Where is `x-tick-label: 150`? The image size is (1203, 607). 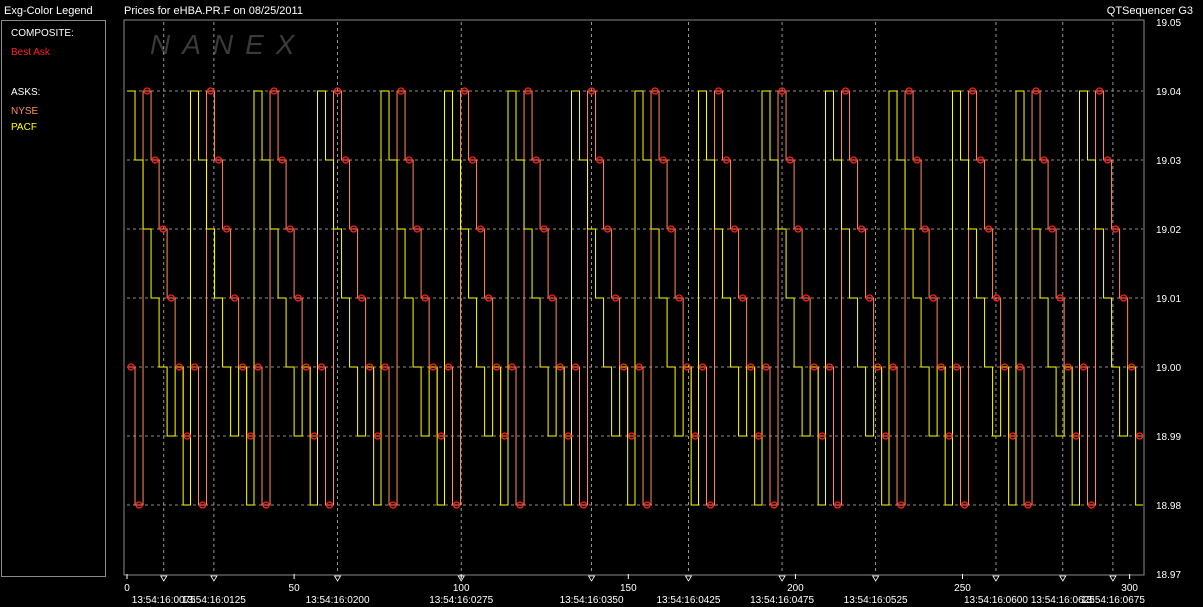 x-tick-label: 150 is located at coordinates (628, 588).